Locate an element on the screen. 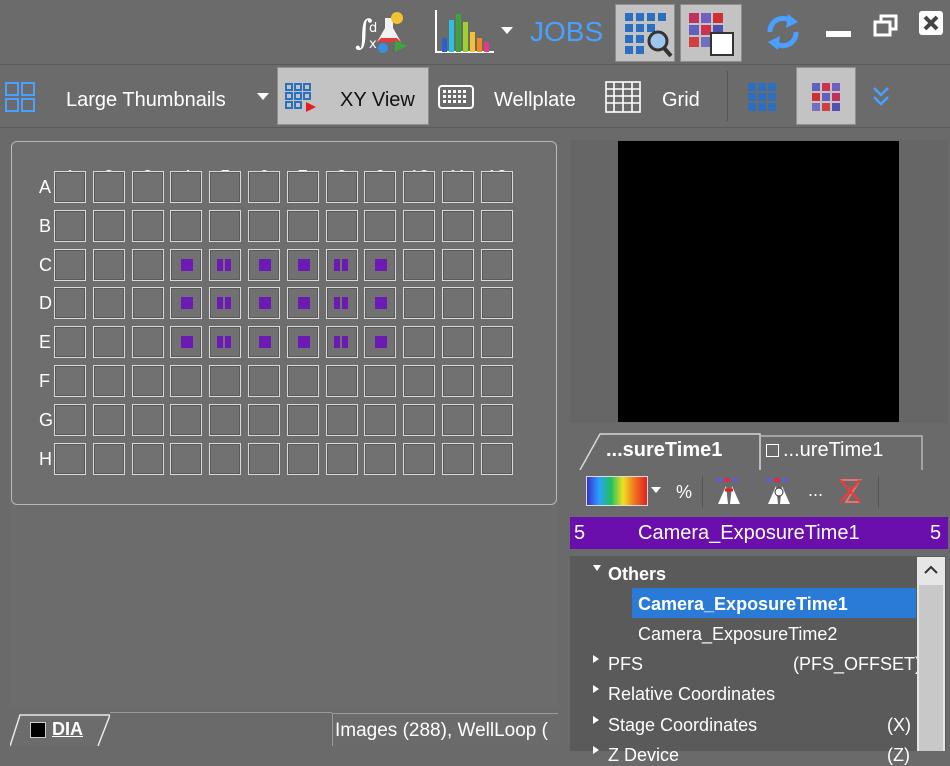 The image size is (950, 766). lut-gradient-swatch is located at coordinates (617, 491).